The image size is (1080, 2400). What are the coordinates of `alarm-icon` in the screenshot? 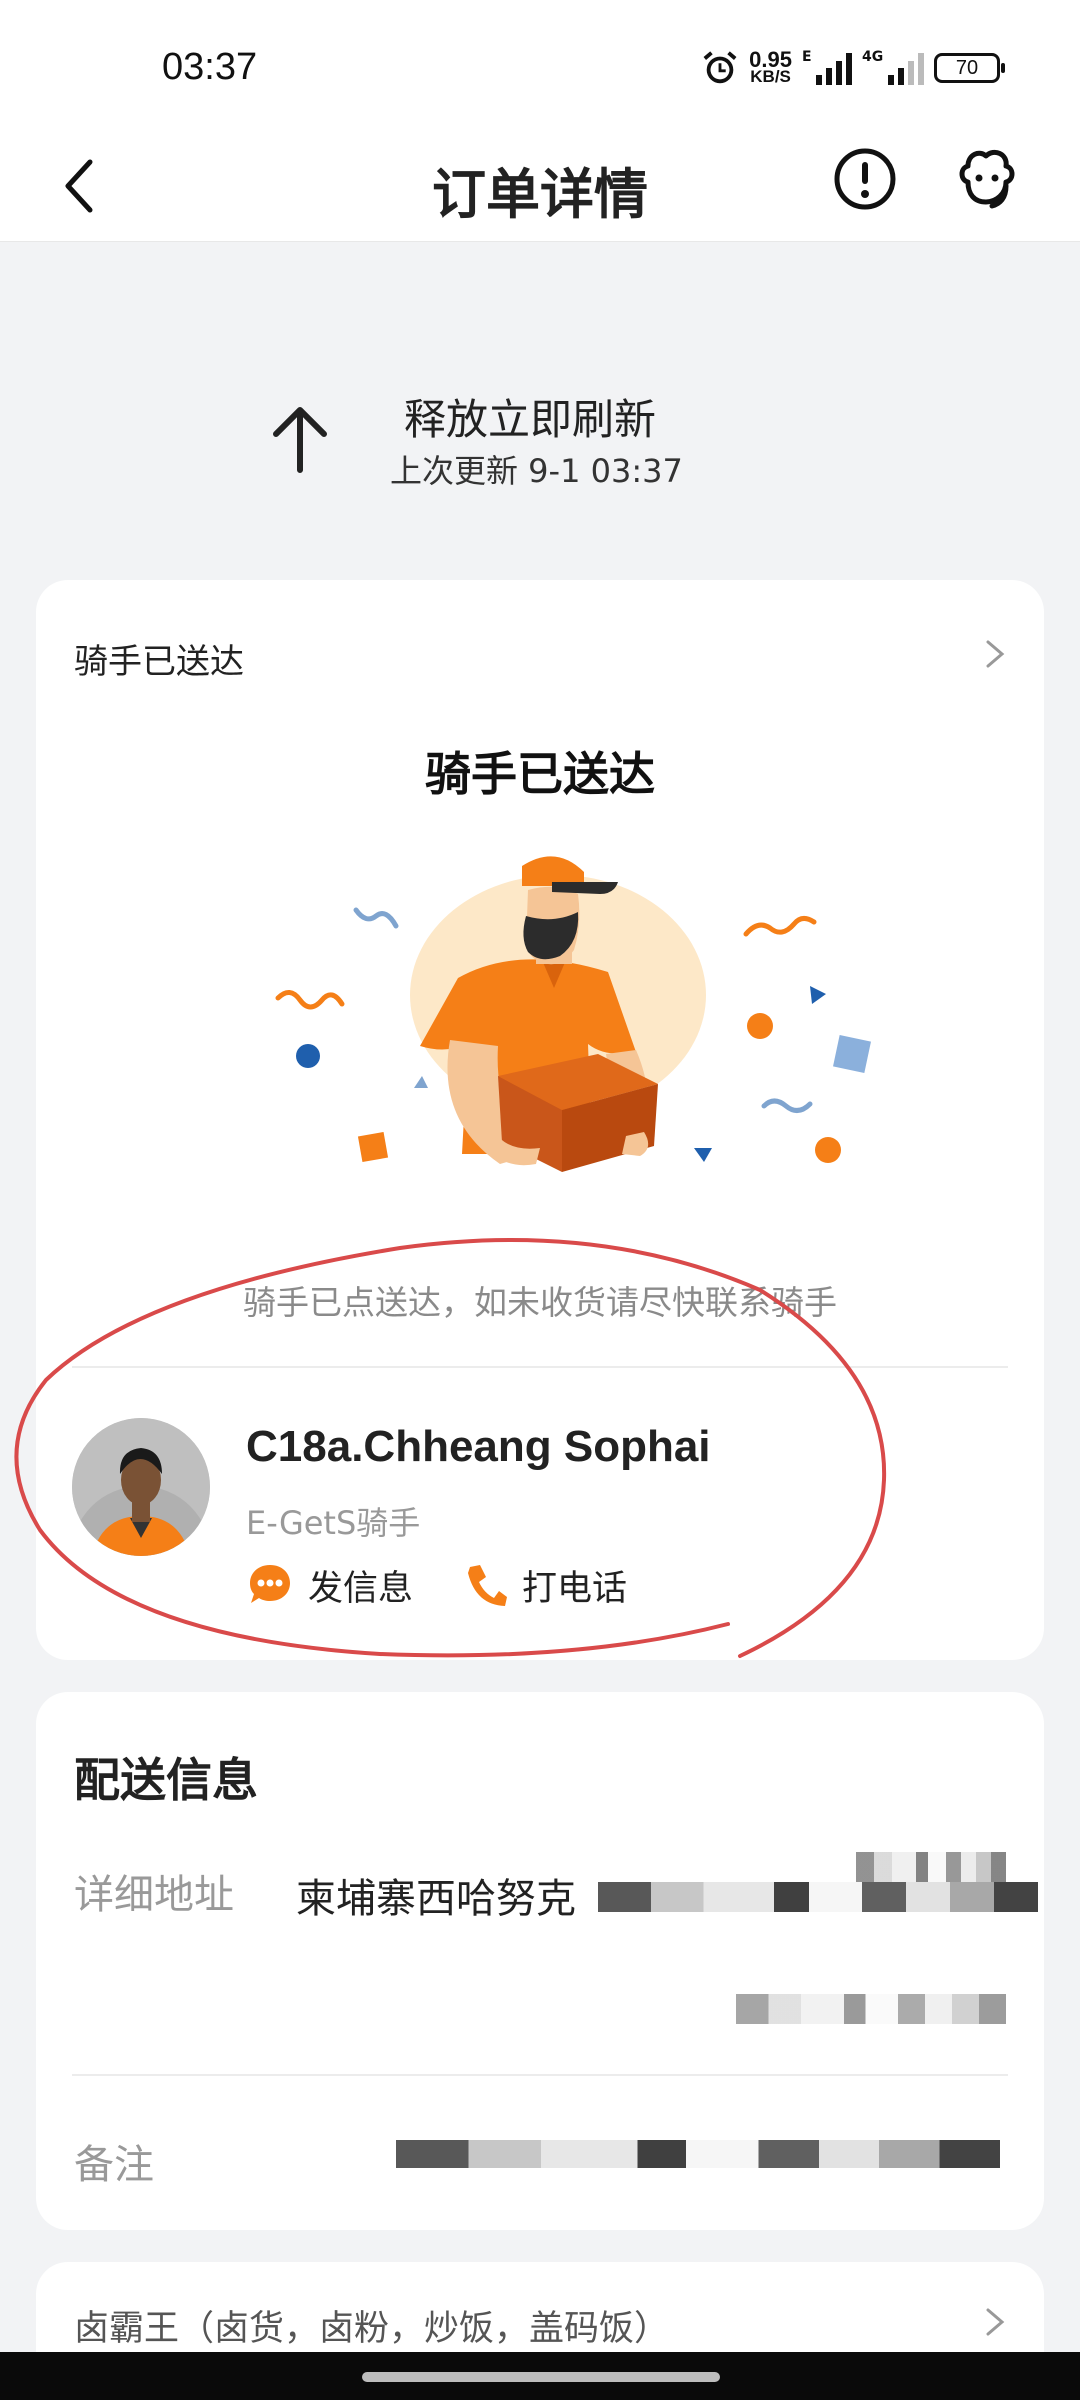 It's located at (720, 67).